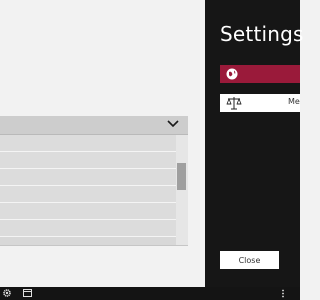 The image size is (320, 300). Describe the element at coordinates (27, 293) in the screenshot. I see `window-icon` at that location.